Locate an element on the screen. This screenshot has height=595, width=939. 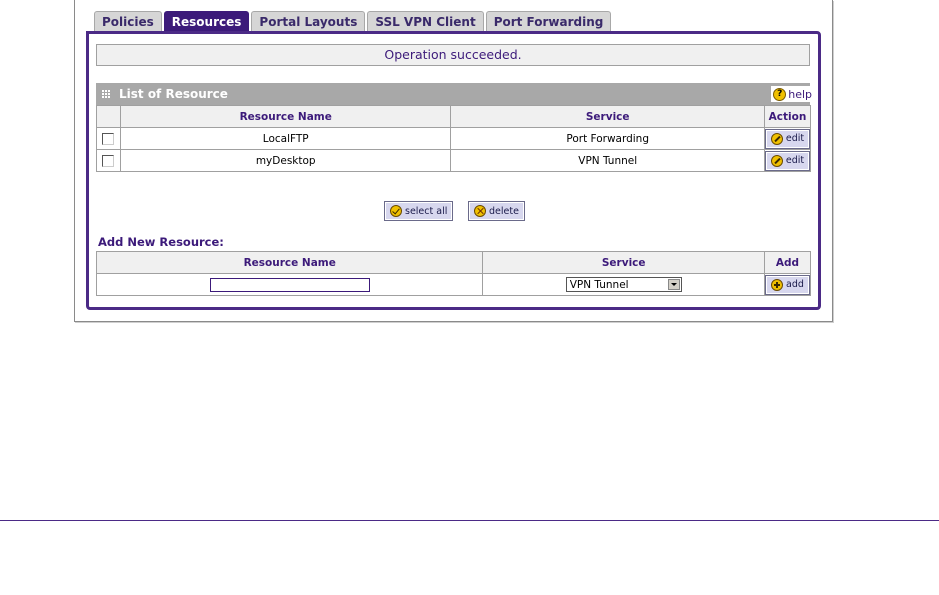
add-name-cell is located at coordinates (289, 284).